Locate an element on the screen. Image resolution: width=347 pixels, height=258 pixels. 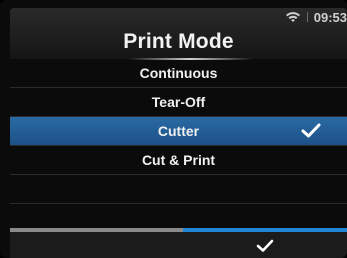
footer-bar is located at coordinates (178, 243).